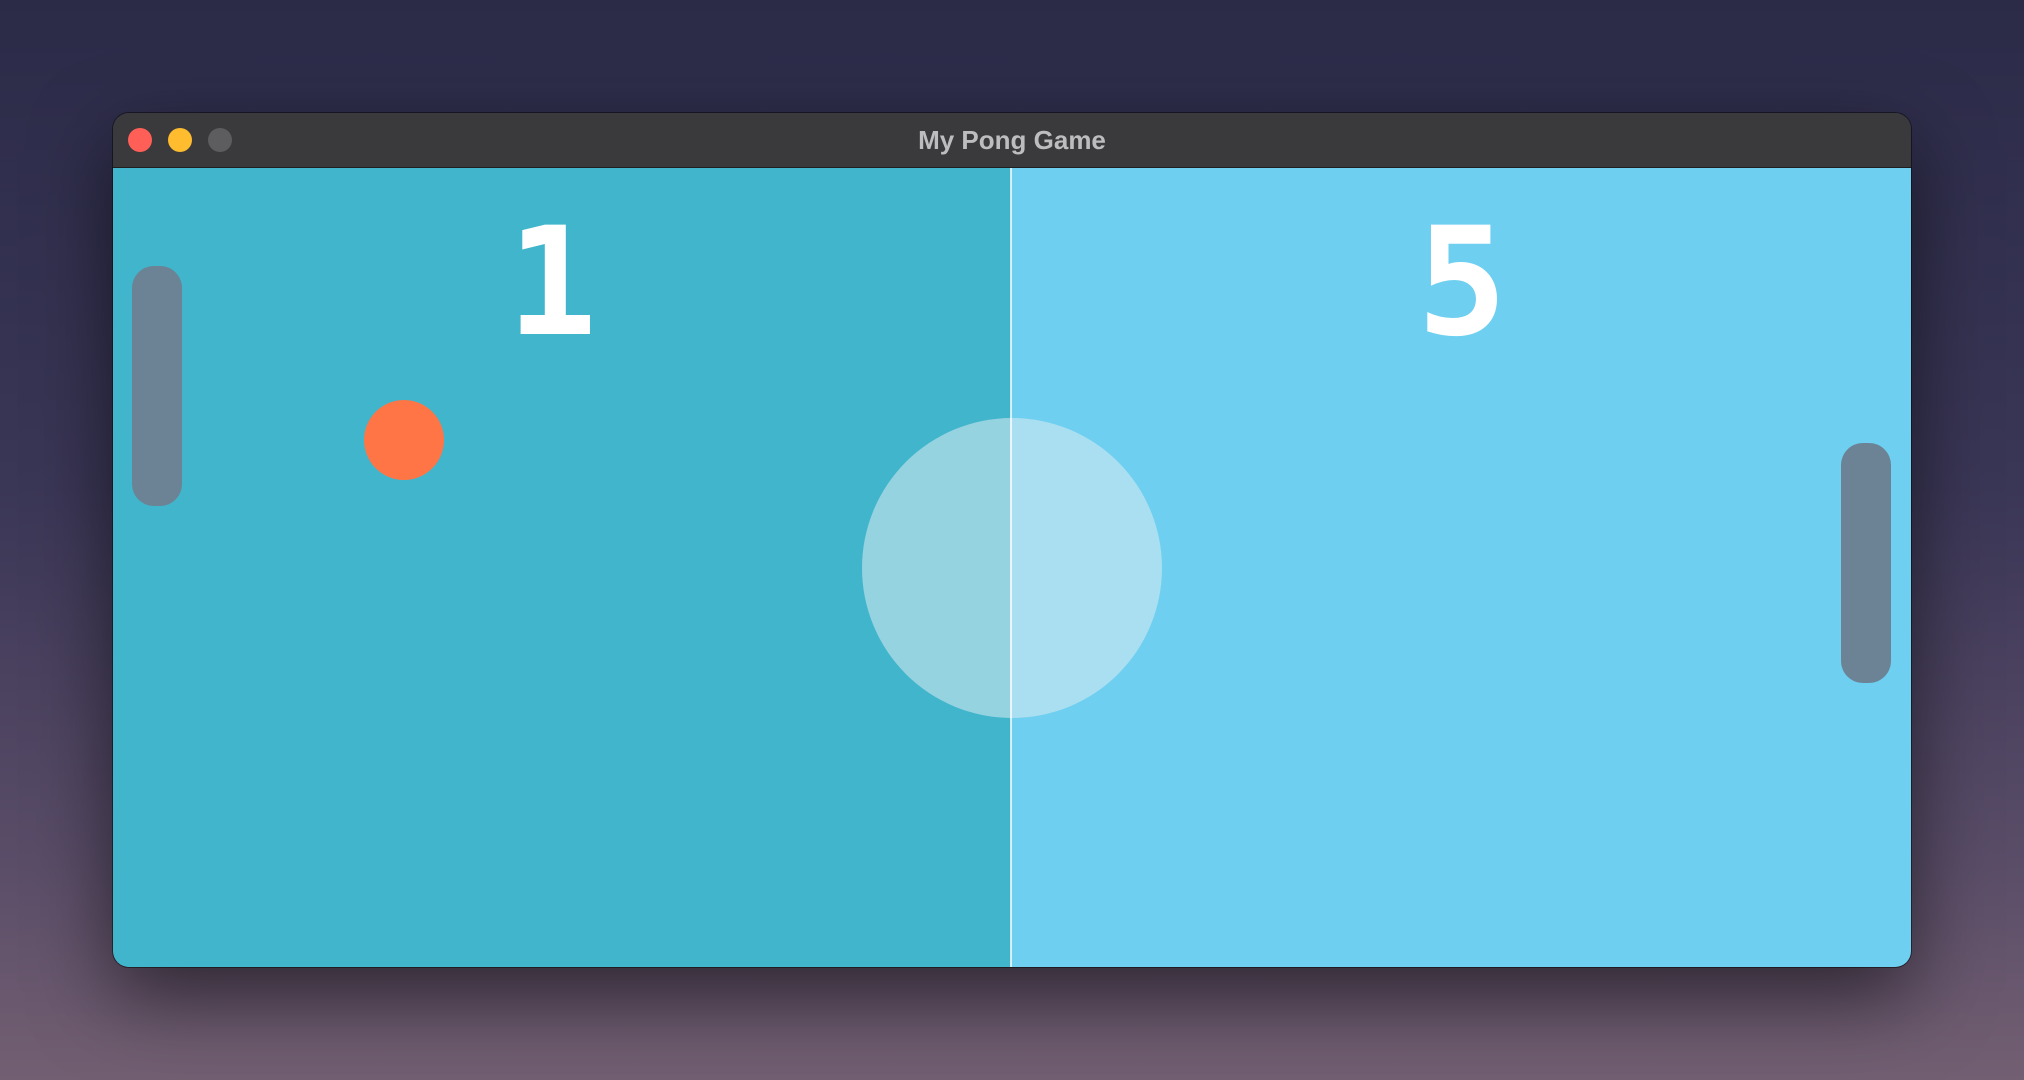 The image size is (2024, 1080). I want to click on right-player-score: 5, so click(1462, 283).